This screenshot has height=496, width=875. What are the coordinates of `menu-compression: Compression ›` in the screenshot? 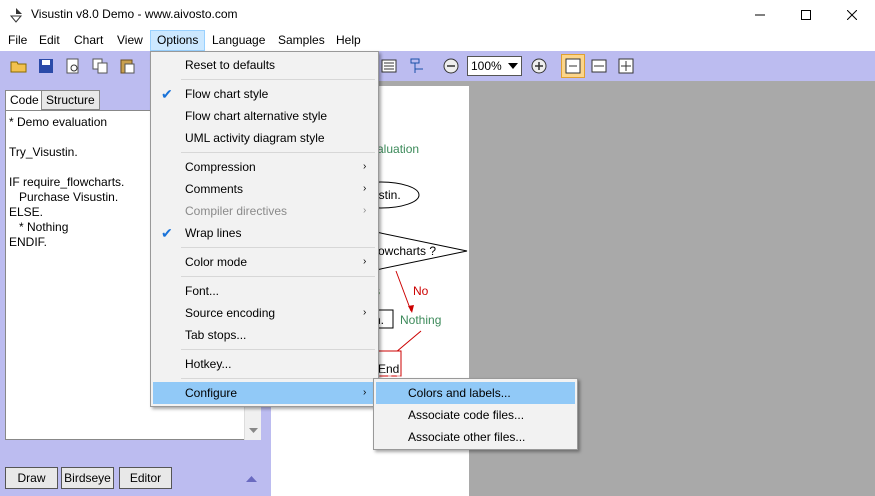 It's located at (264, 167).